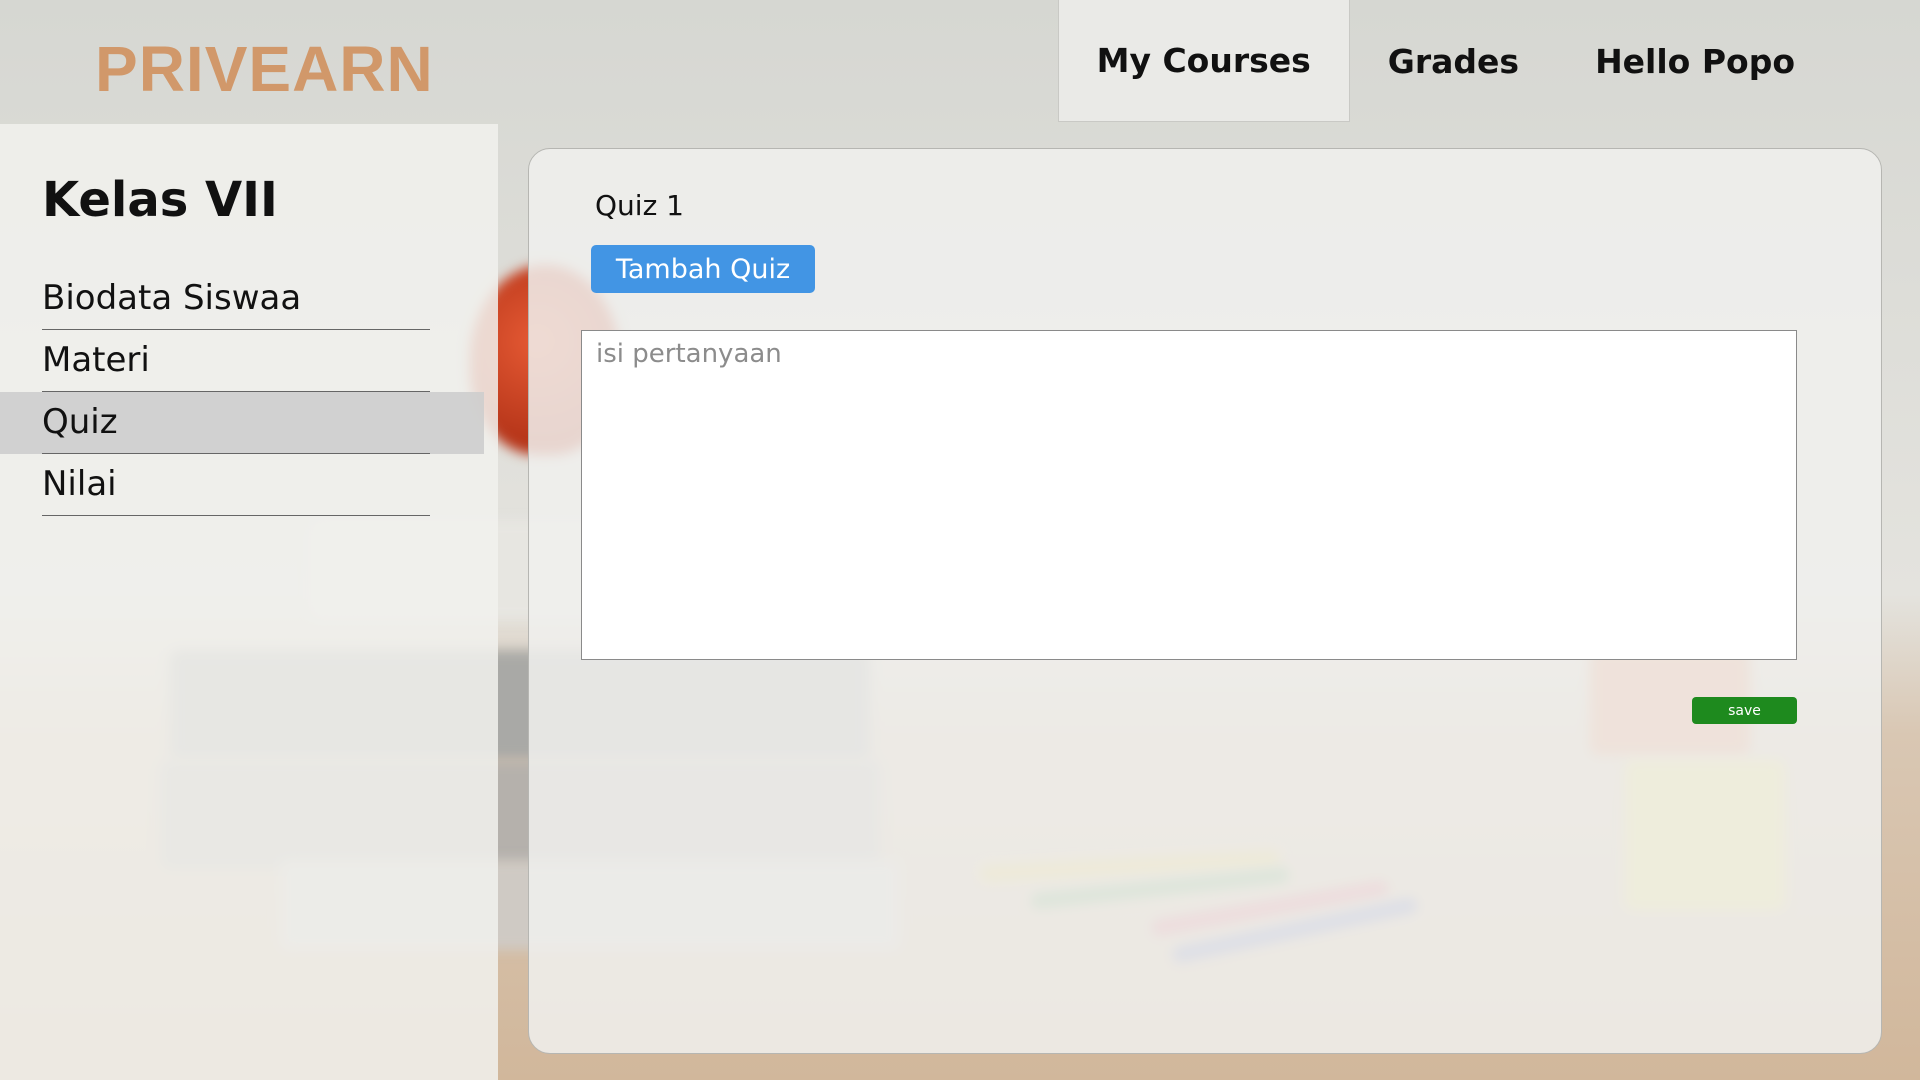 The image size is (1920, 1080). What do you see at coordinates (236, 515) in the screenshot?
I see `divider` at bounding box center [236, 515].